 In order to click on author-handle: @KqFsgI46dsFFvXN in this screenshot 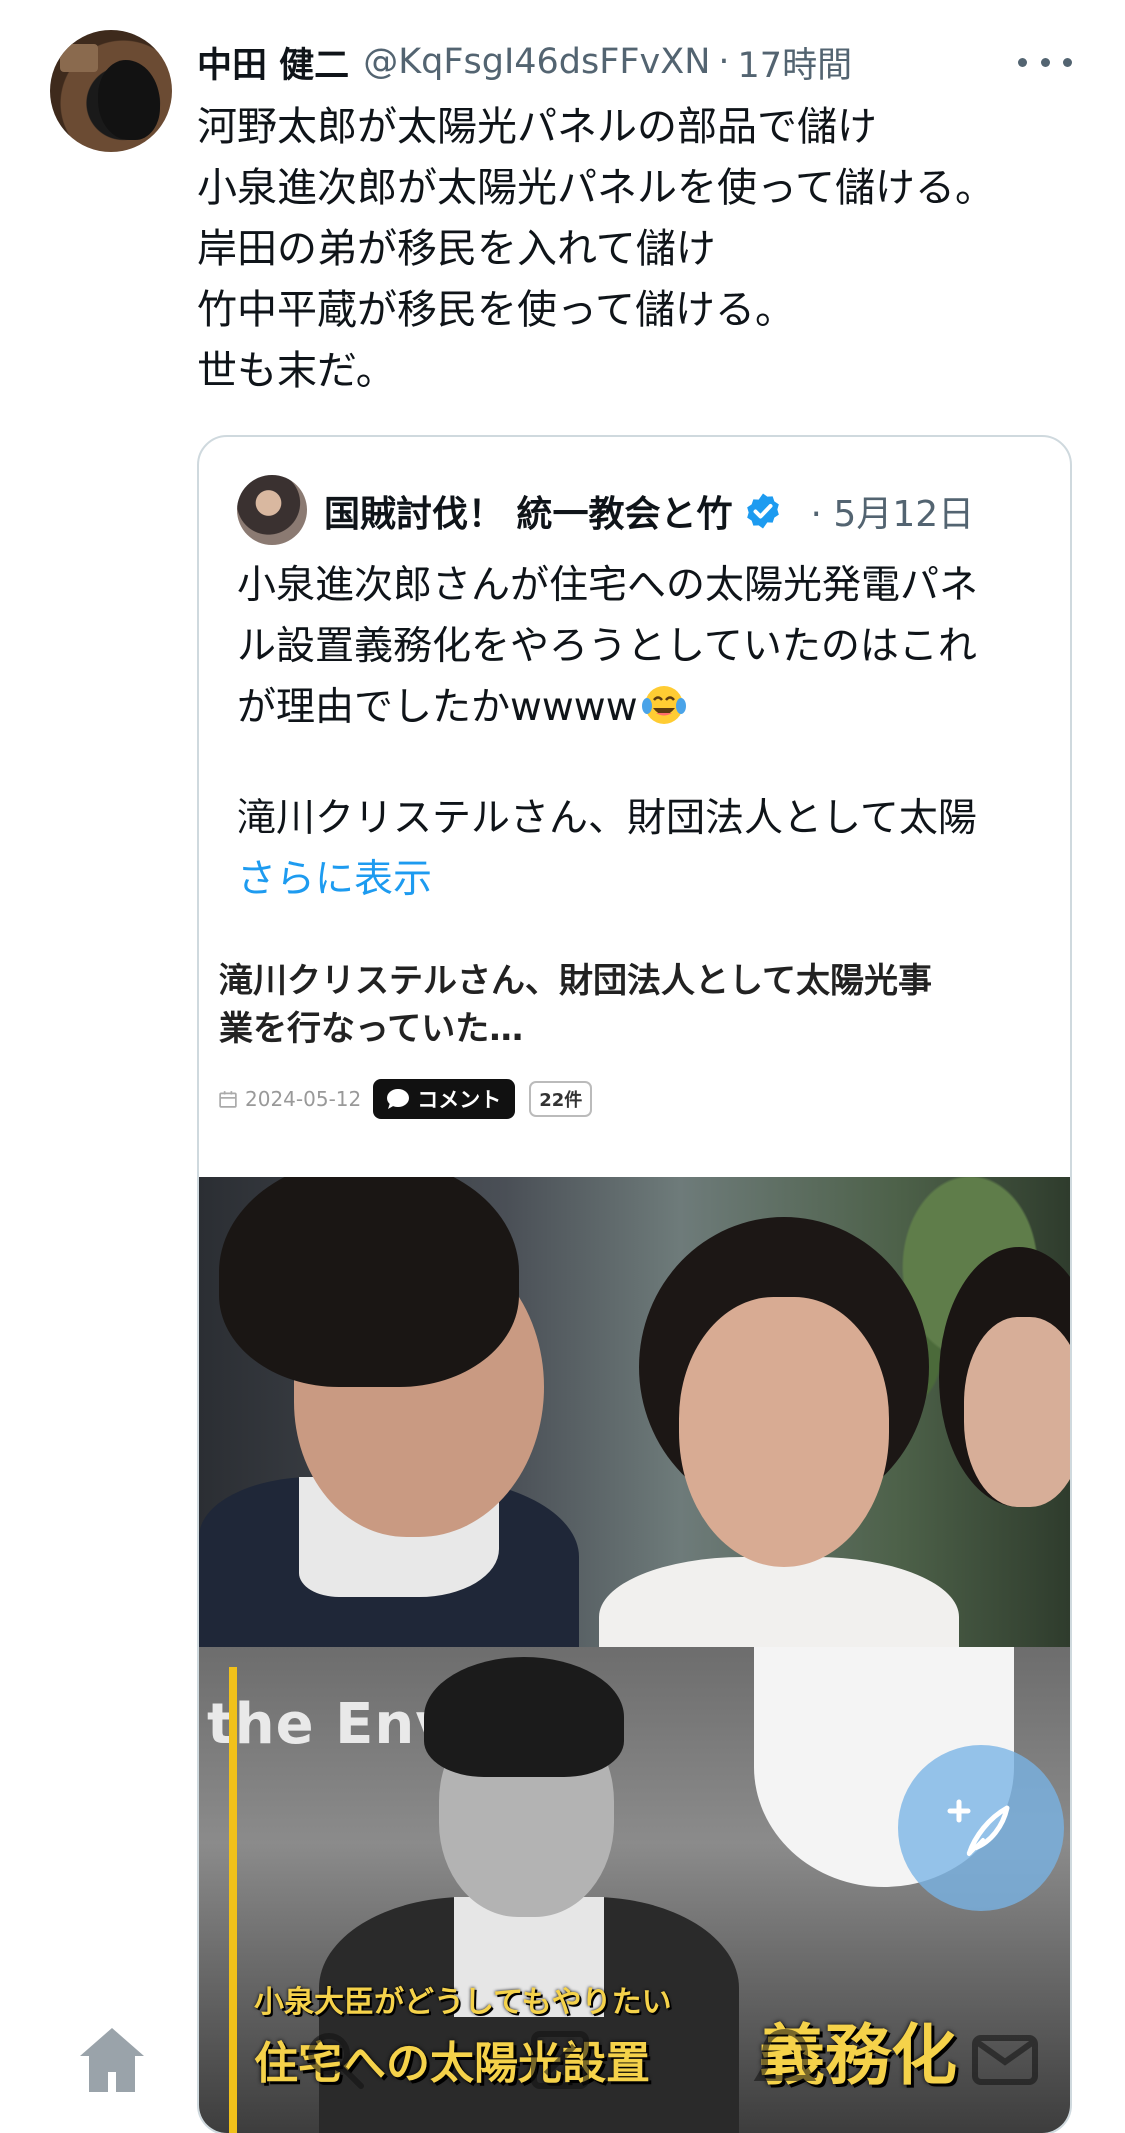, I will do `click(536, 62)`.